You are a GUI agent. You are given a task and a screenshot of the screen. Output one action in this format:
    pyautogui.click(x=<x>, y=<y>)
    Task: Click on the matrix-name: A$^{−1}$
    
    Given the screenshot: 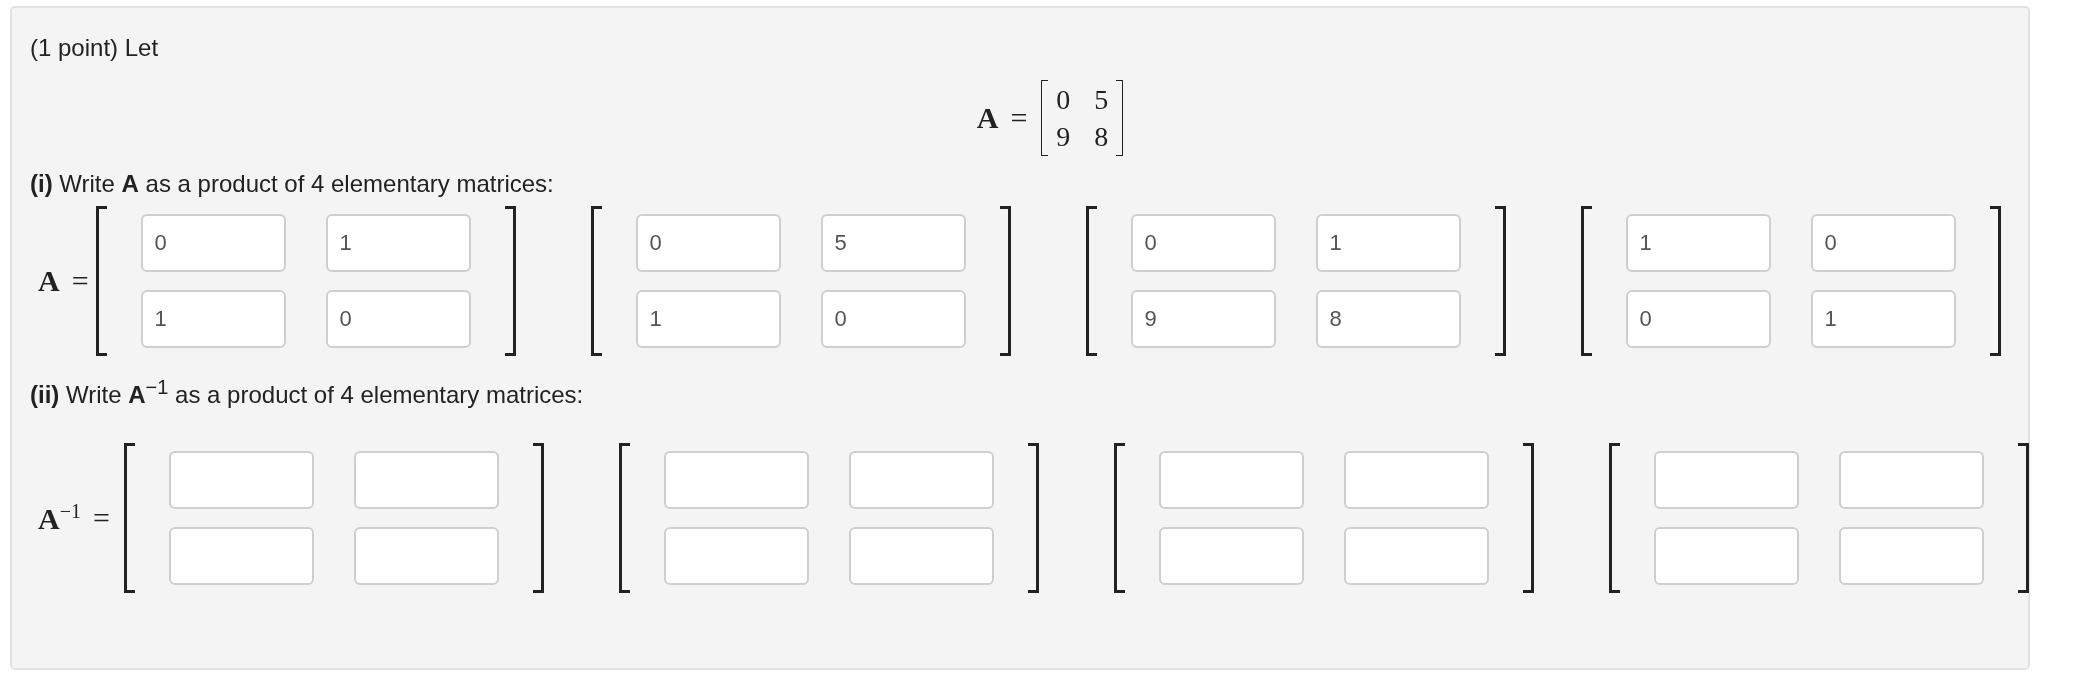 What is the action you would take?
    pyautogui.click(x=59, y=518)
    